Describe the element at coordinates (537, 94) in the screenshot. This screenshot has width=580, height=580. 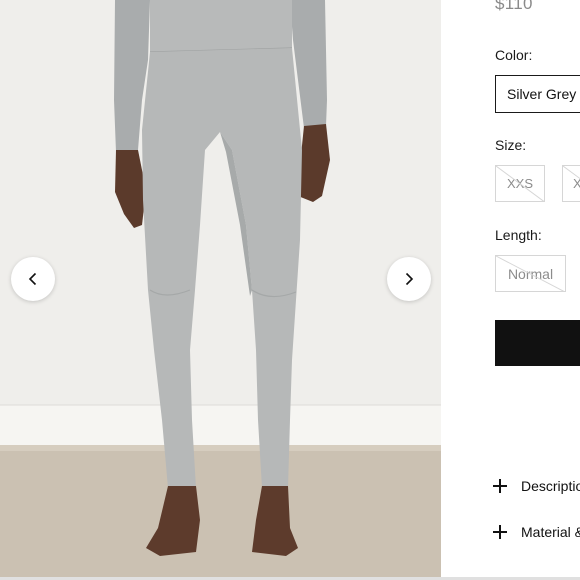
I see `color-select: Silver Grey` at that location.